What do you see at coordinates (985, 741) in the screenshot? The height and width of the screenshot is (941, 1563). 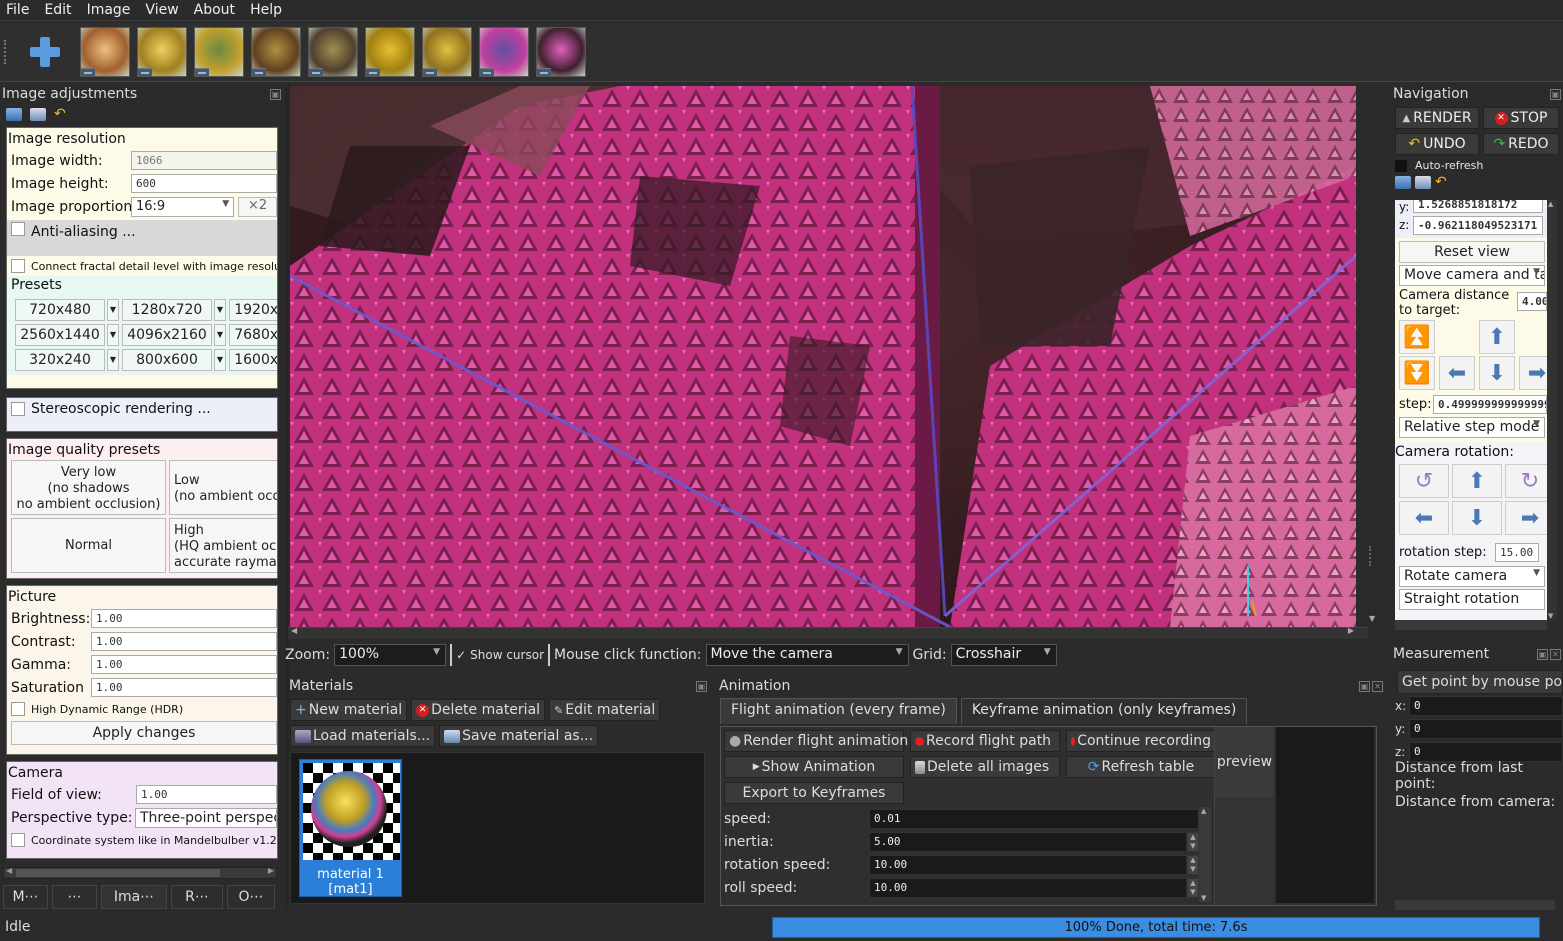 I see `record-flight-path-button: Record flight path` at bounding box center [985, 741].